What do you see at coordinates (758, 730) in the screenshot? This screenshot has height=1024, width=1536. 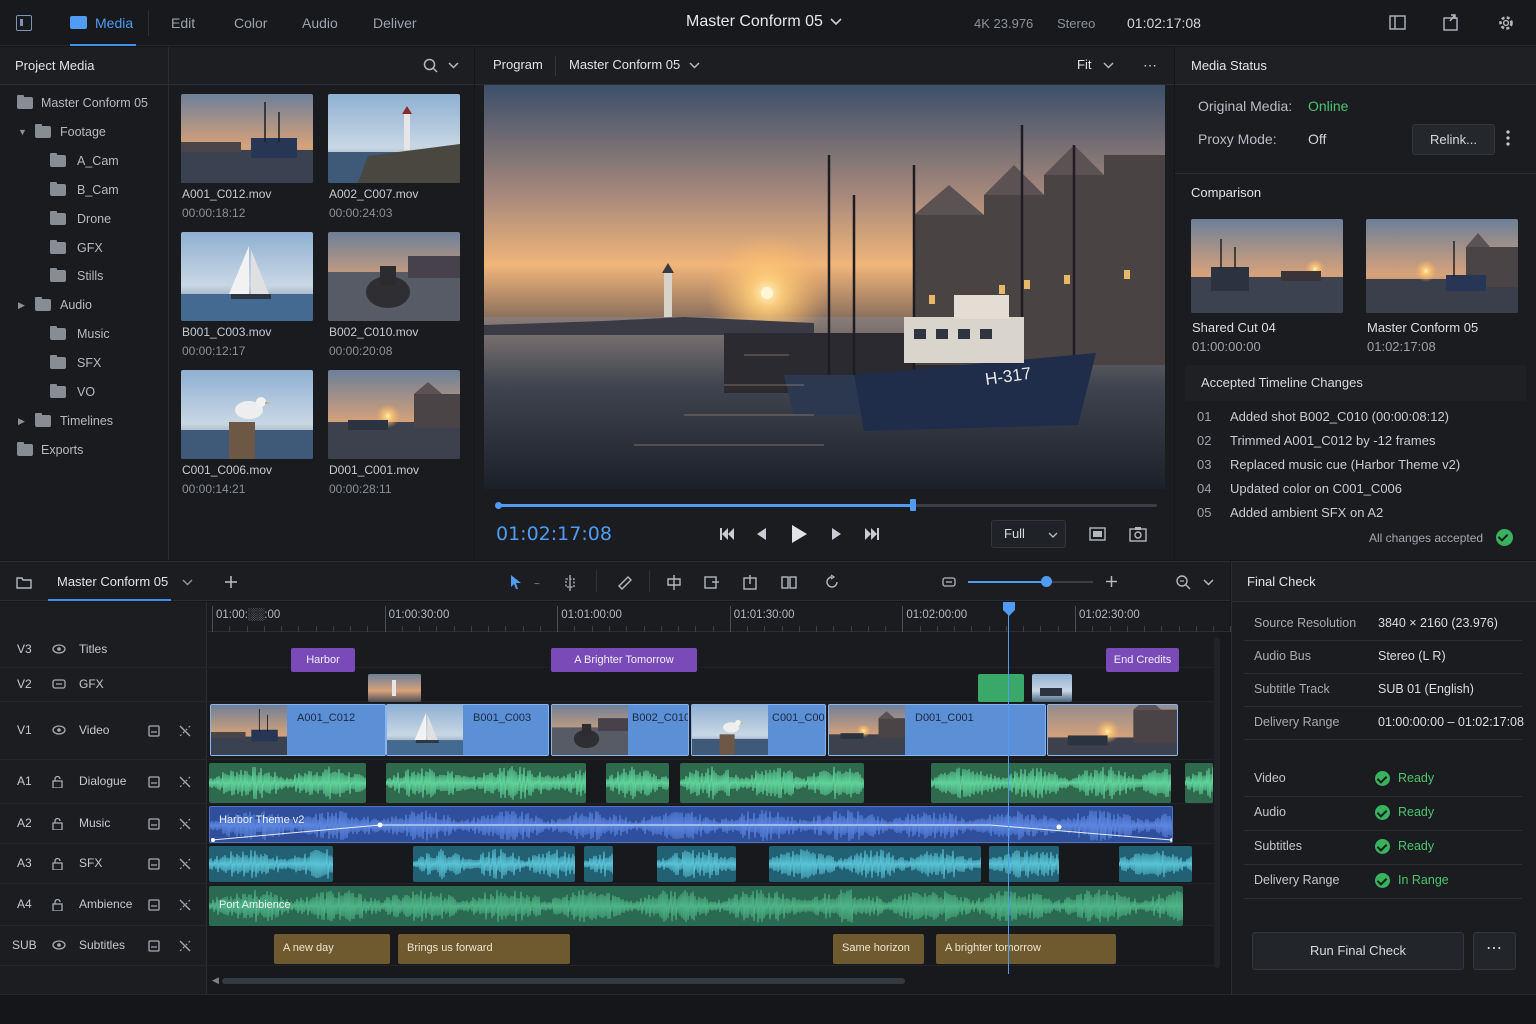 I see `video-clip: C001_C006` at bounding box center [758, 730].